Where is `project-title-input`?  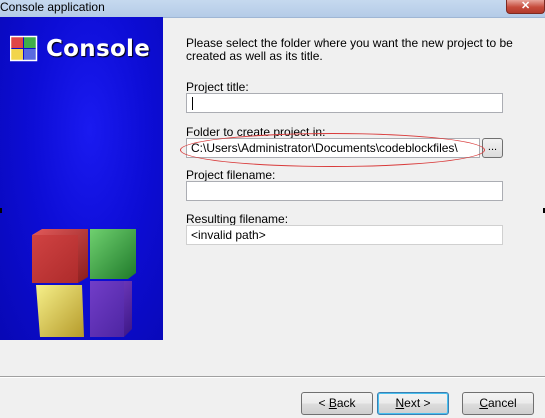 project-title-input is located at coordinates (344, 103).